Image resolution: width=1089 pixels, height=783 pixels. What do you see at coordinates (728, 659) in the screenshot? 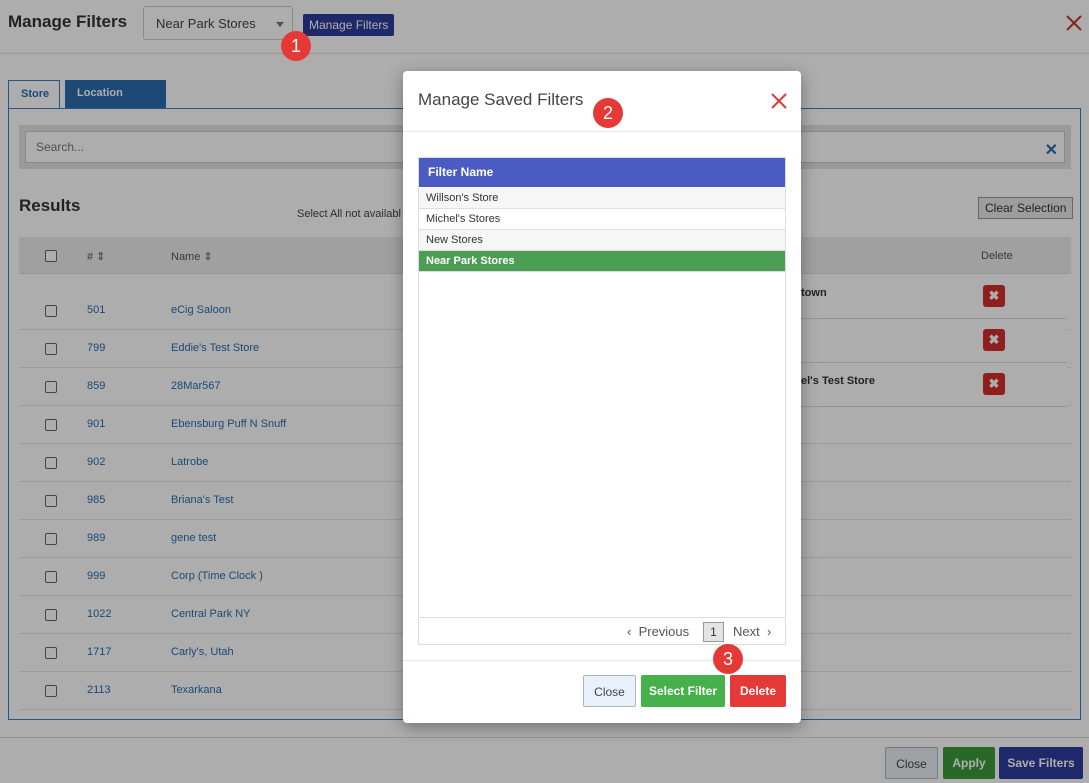
I see `callout-3: 3` at bounding box center [728, 659].